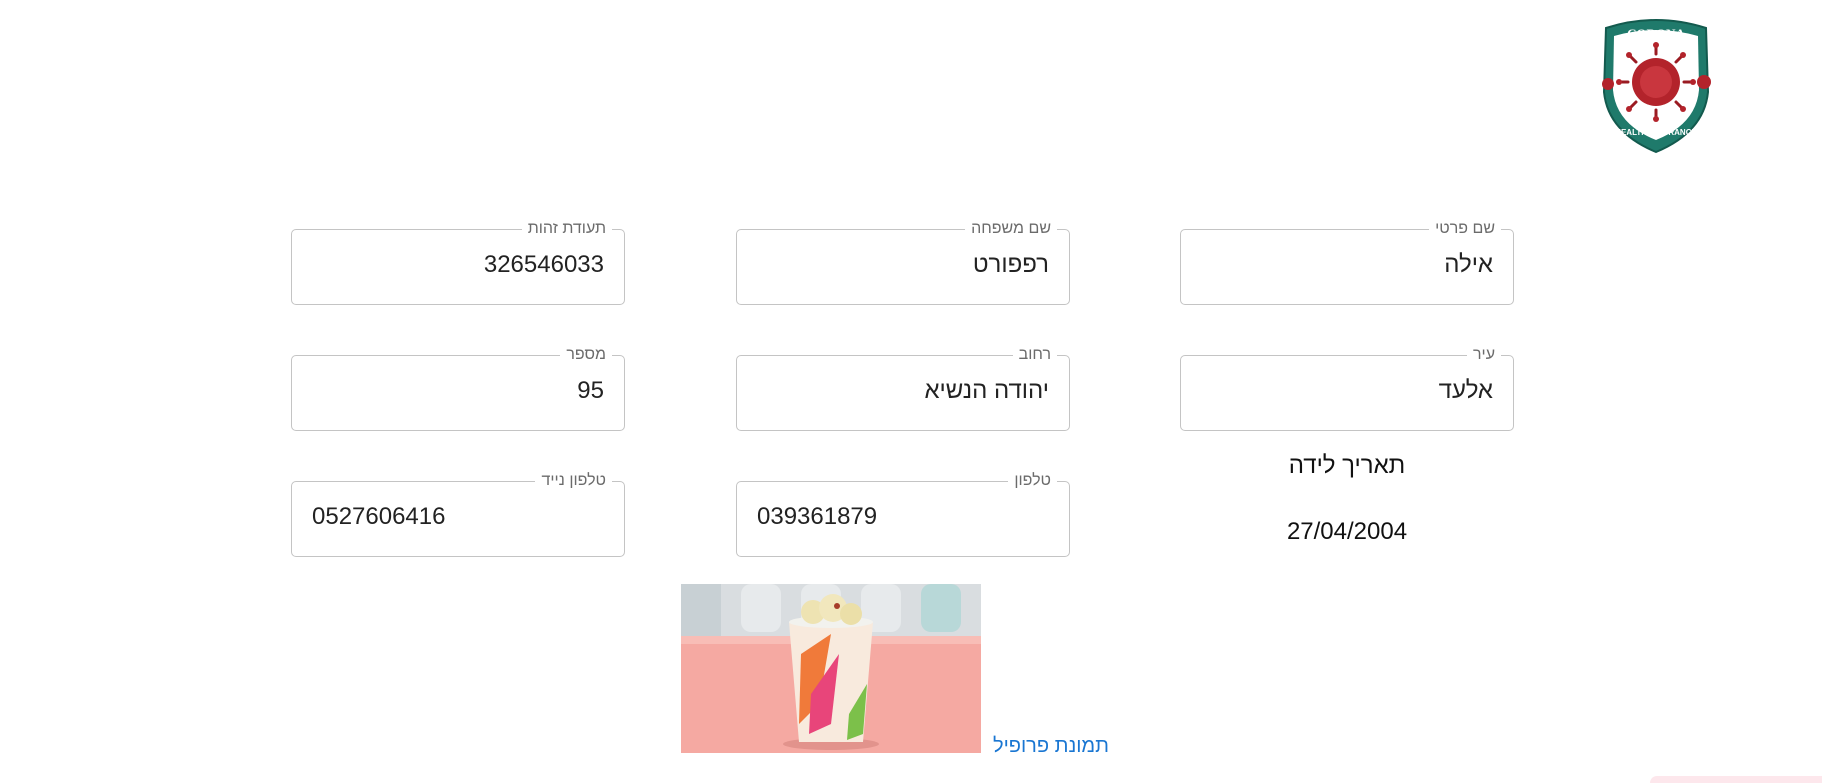 The width and height of the screenshot is (1822, 783). I want to click on last-name-value: רפפורט, so click(903, 265).